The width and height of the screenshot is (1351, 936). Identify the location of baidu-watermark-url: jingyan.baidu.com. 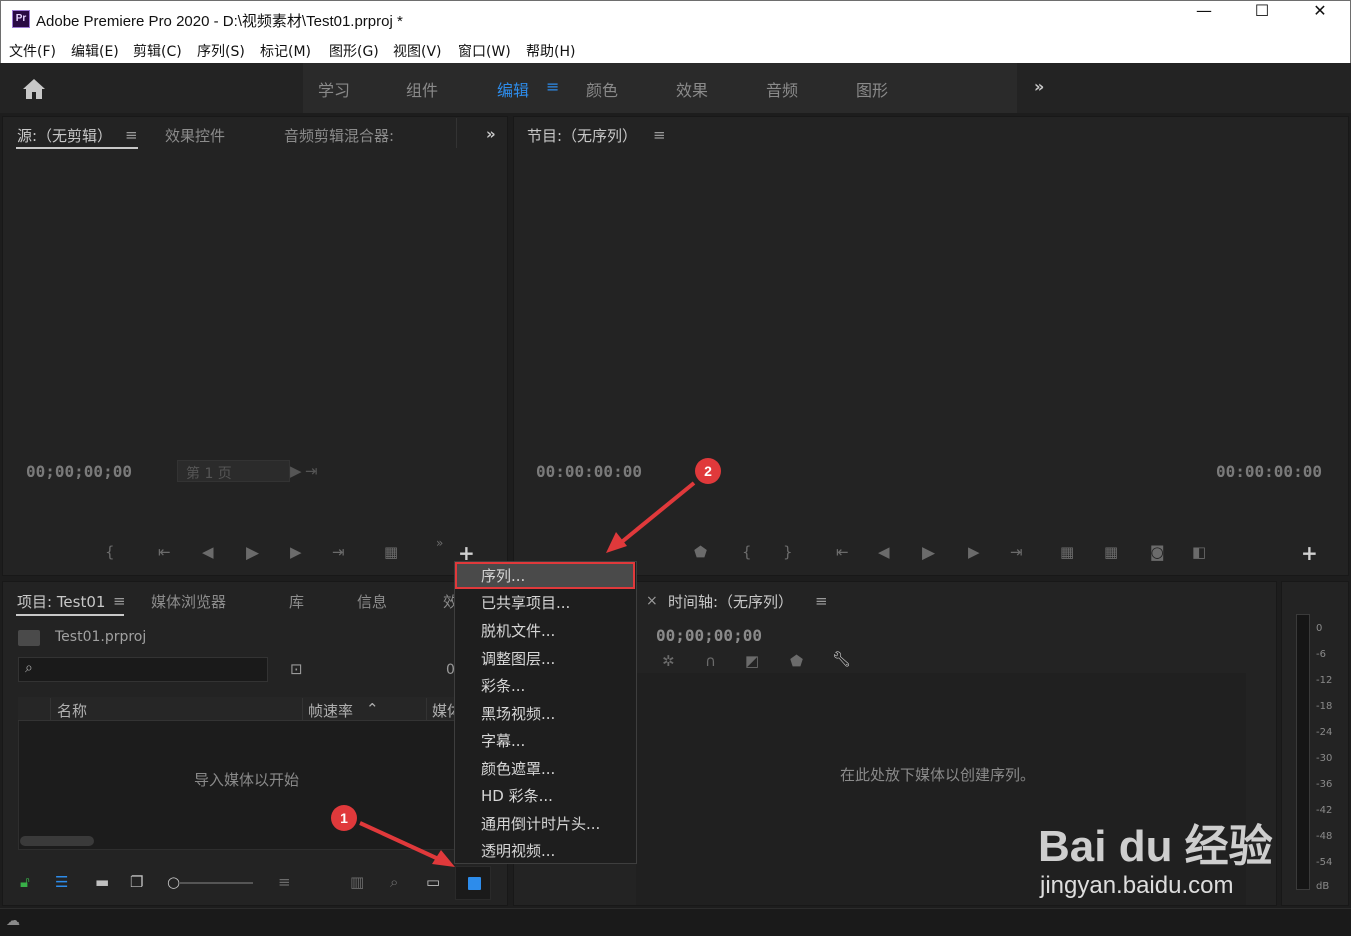
(1137, 885).